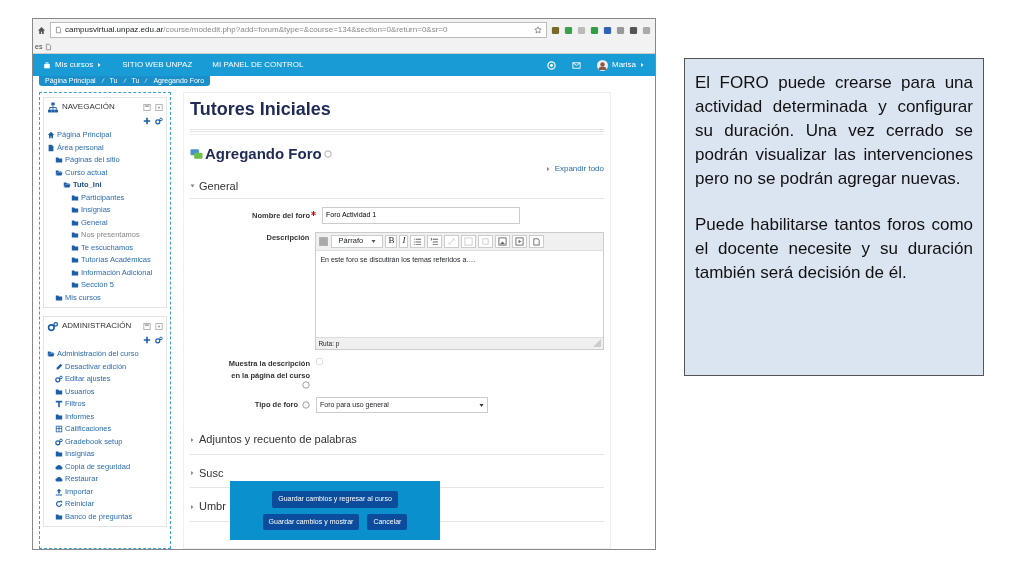 The width and height of the screenshot is (1024, 576). What do you see at coordinates (59, 491) in the screenshot?
I see `upload-icon` at bounding box center [59, 491].